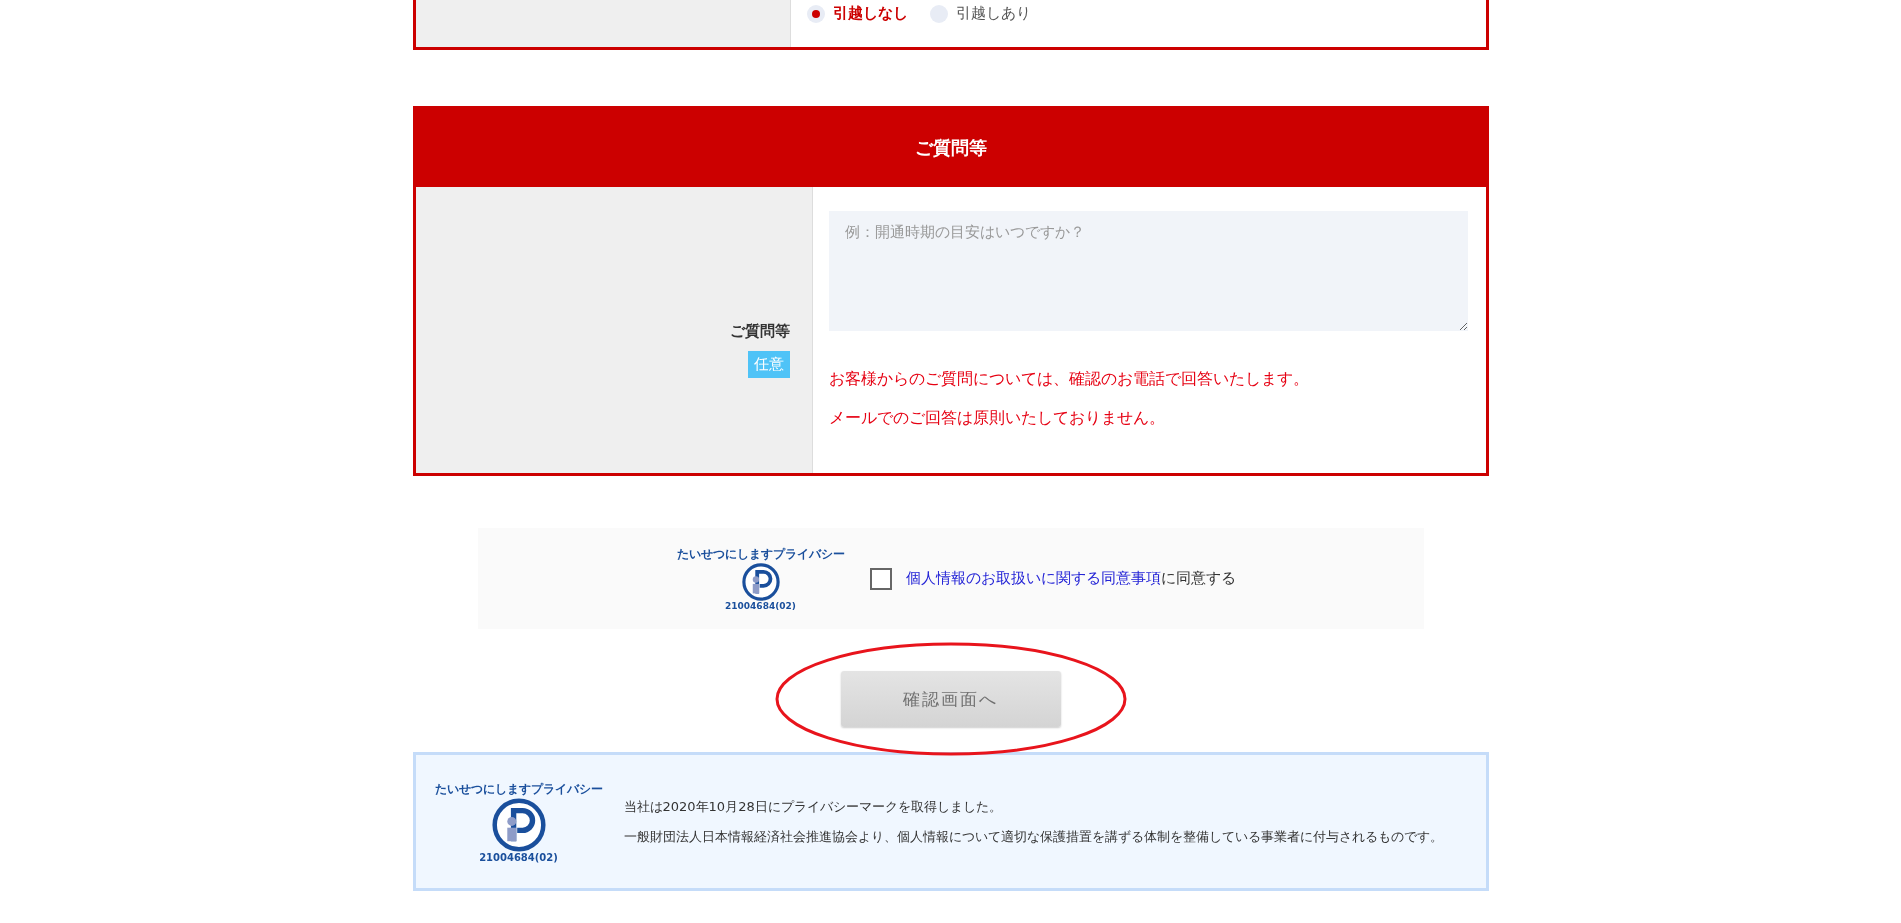 Image resolution: width=1901 pixels, height=923 pixels. Describe the element at coordinates (857, 13) in the screenshot. I see `radio-option: 引越しなし` at that location.